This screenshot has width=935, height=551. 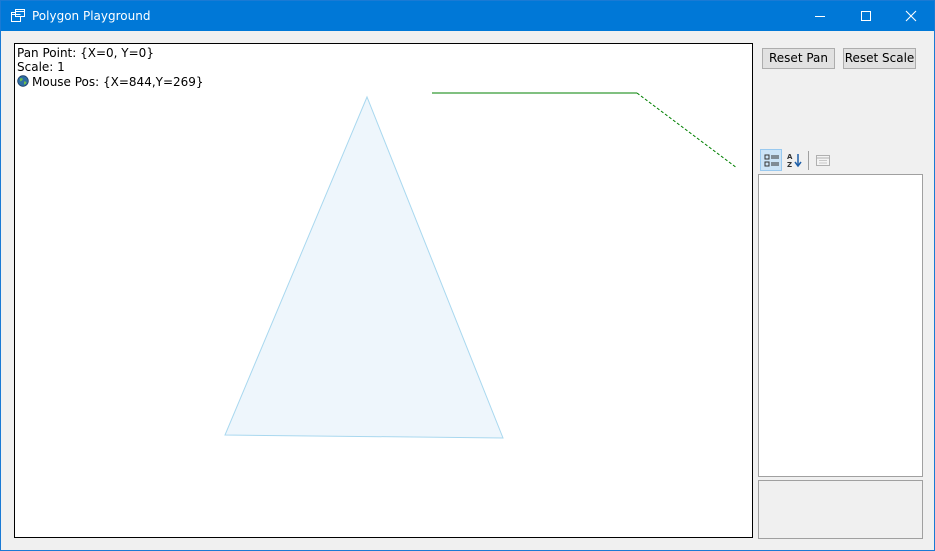 I want to click on title-bar: Polygon Playground, so click(x=467, y=16).